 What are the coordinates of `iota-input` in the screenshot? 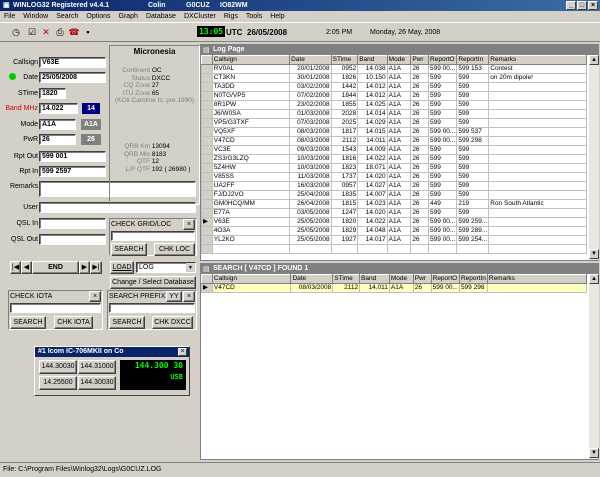 It's located at (55, 308).